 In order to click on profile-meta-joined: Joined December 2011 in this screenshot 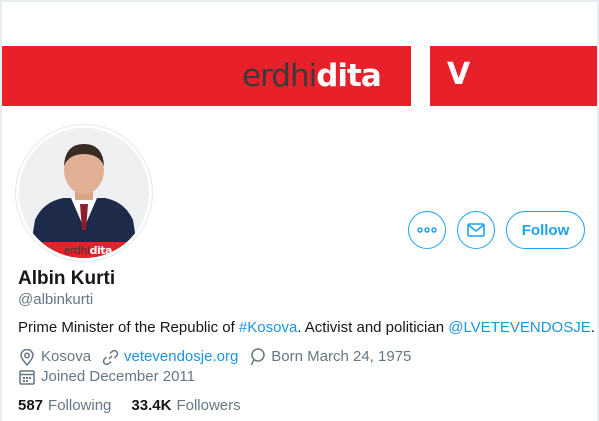, I will do `click(111, 377)`.